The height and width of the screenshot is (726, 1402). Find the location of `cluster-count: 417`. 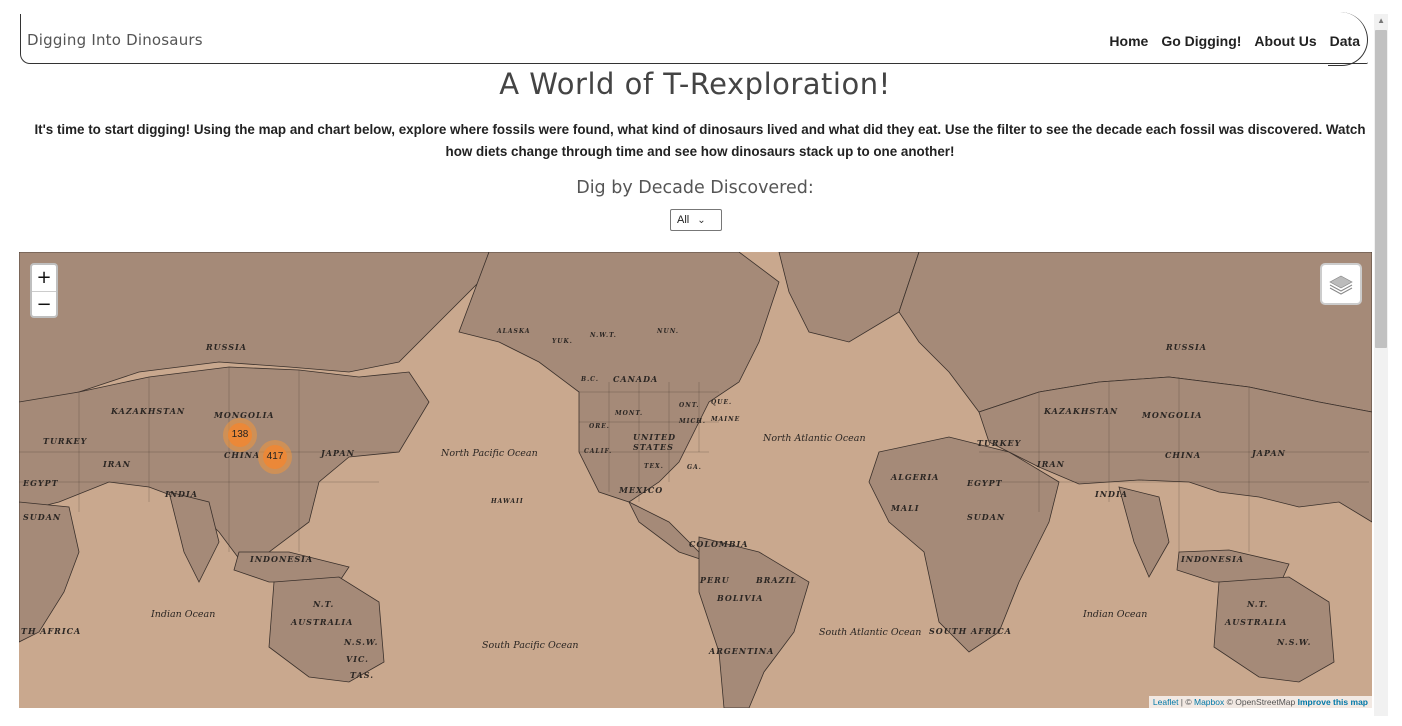

cluster-count: 417 is located at coordinates (275, 457).